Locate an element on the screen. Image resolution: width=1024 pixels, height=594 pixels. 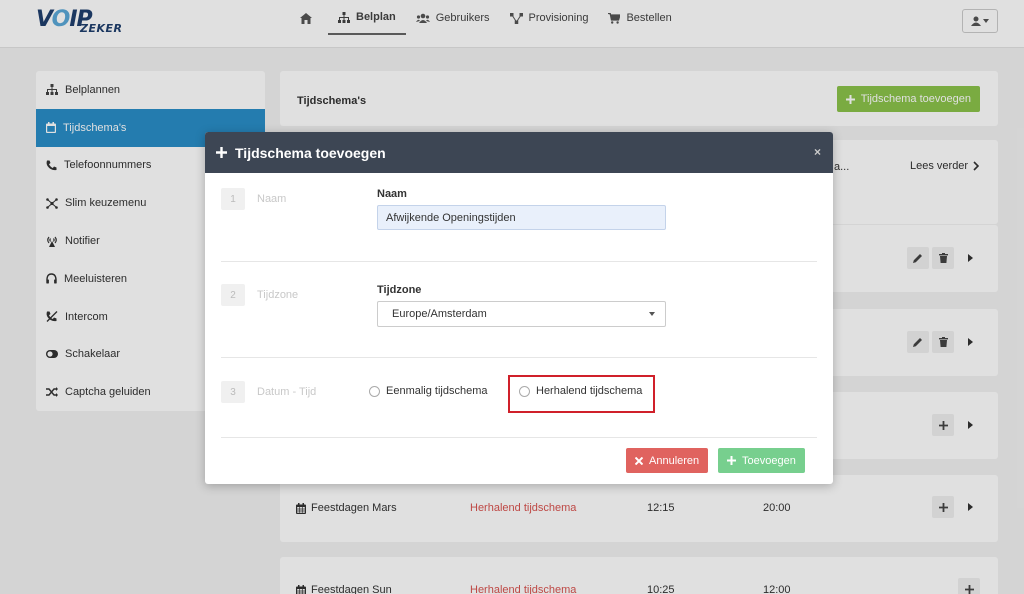
radio-once-label: Eenmalig tijdschema is located at coordinates (437, 391).